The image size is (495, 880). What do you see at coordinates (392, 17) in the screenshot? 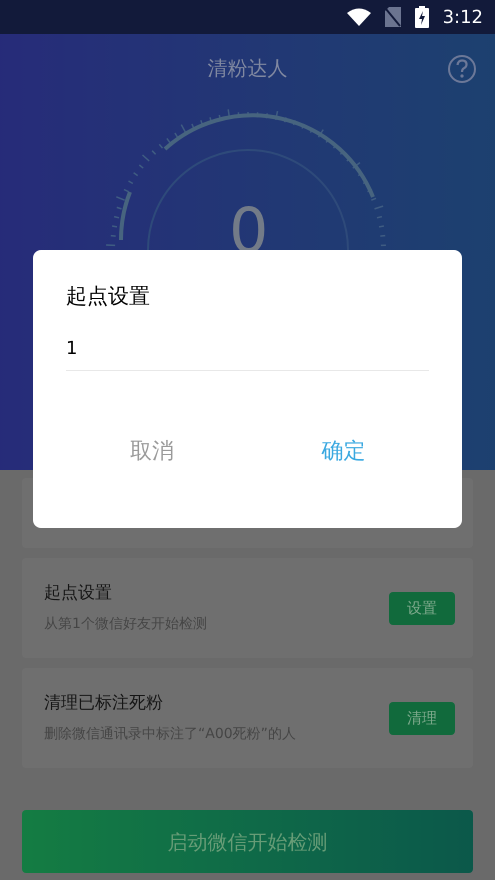
I see `no-sim-icon` at bounding box center [392, 17].